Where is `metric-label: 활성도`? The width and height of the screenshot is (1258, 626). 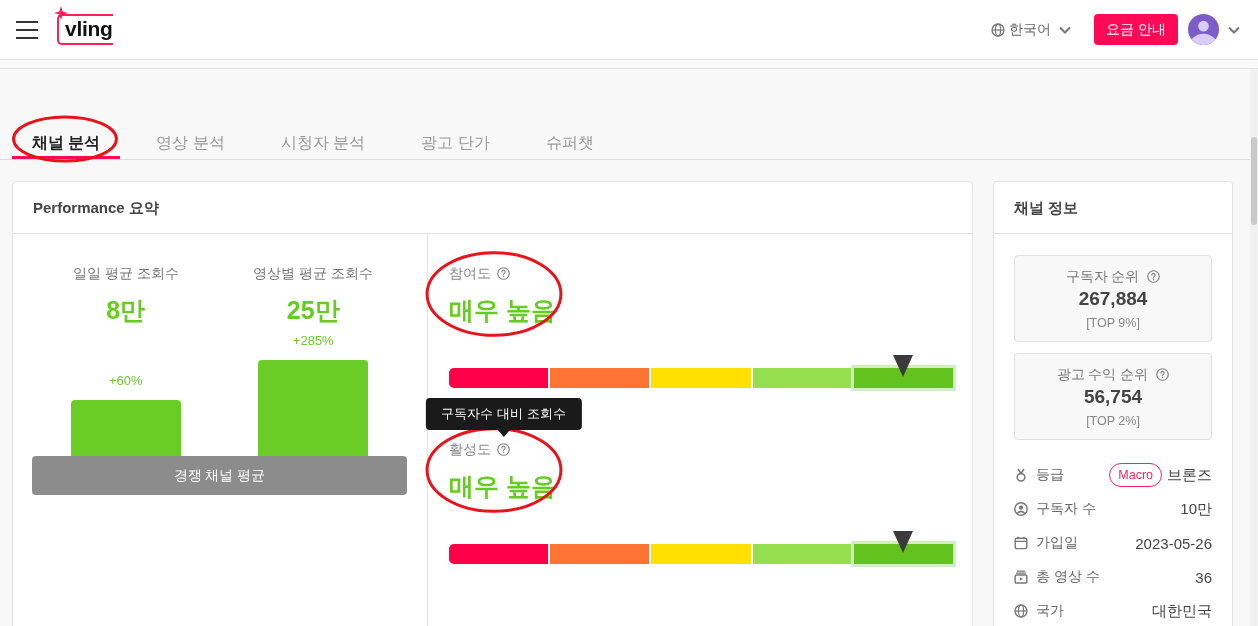
metric-label: 활성도 is located at coordinates (470, 449).